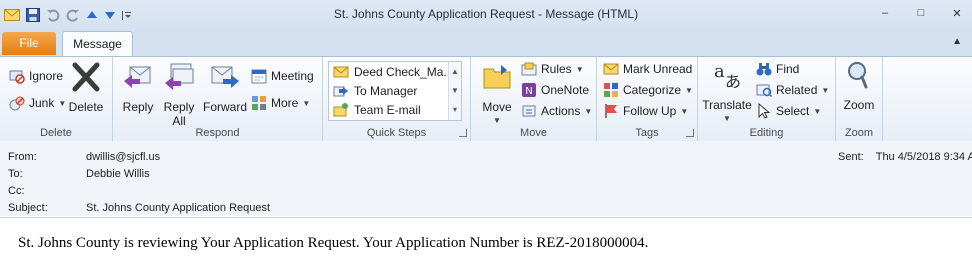  Describe the element at coordinates (647, 133) in the screenshot. I see `group-label-tags: Tags` at that location.